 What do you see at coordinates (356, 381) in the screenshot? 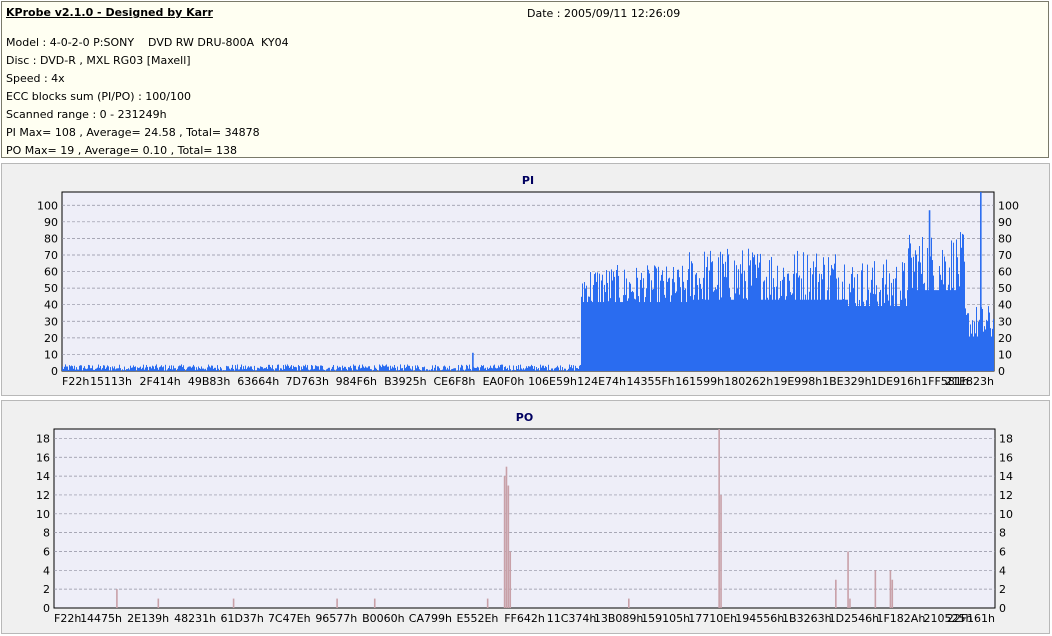
I see `x-tick-label: 984F6h` at bounding box center [356, 381].